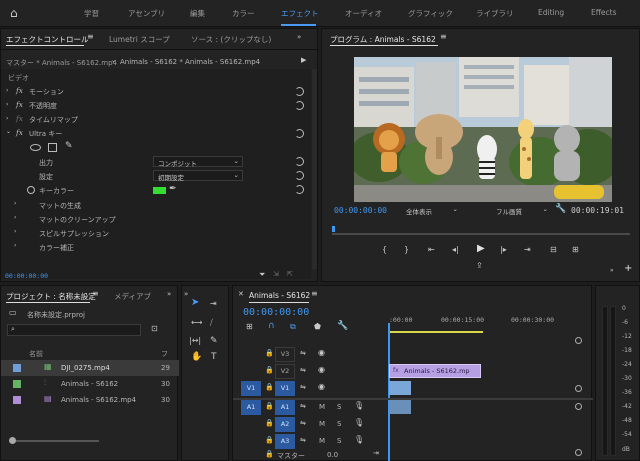 This screenshot has height=461, width=640. Describe the element at coordinates (31, 190) in the screenshot. I see `stopwatch-icon` at that location.